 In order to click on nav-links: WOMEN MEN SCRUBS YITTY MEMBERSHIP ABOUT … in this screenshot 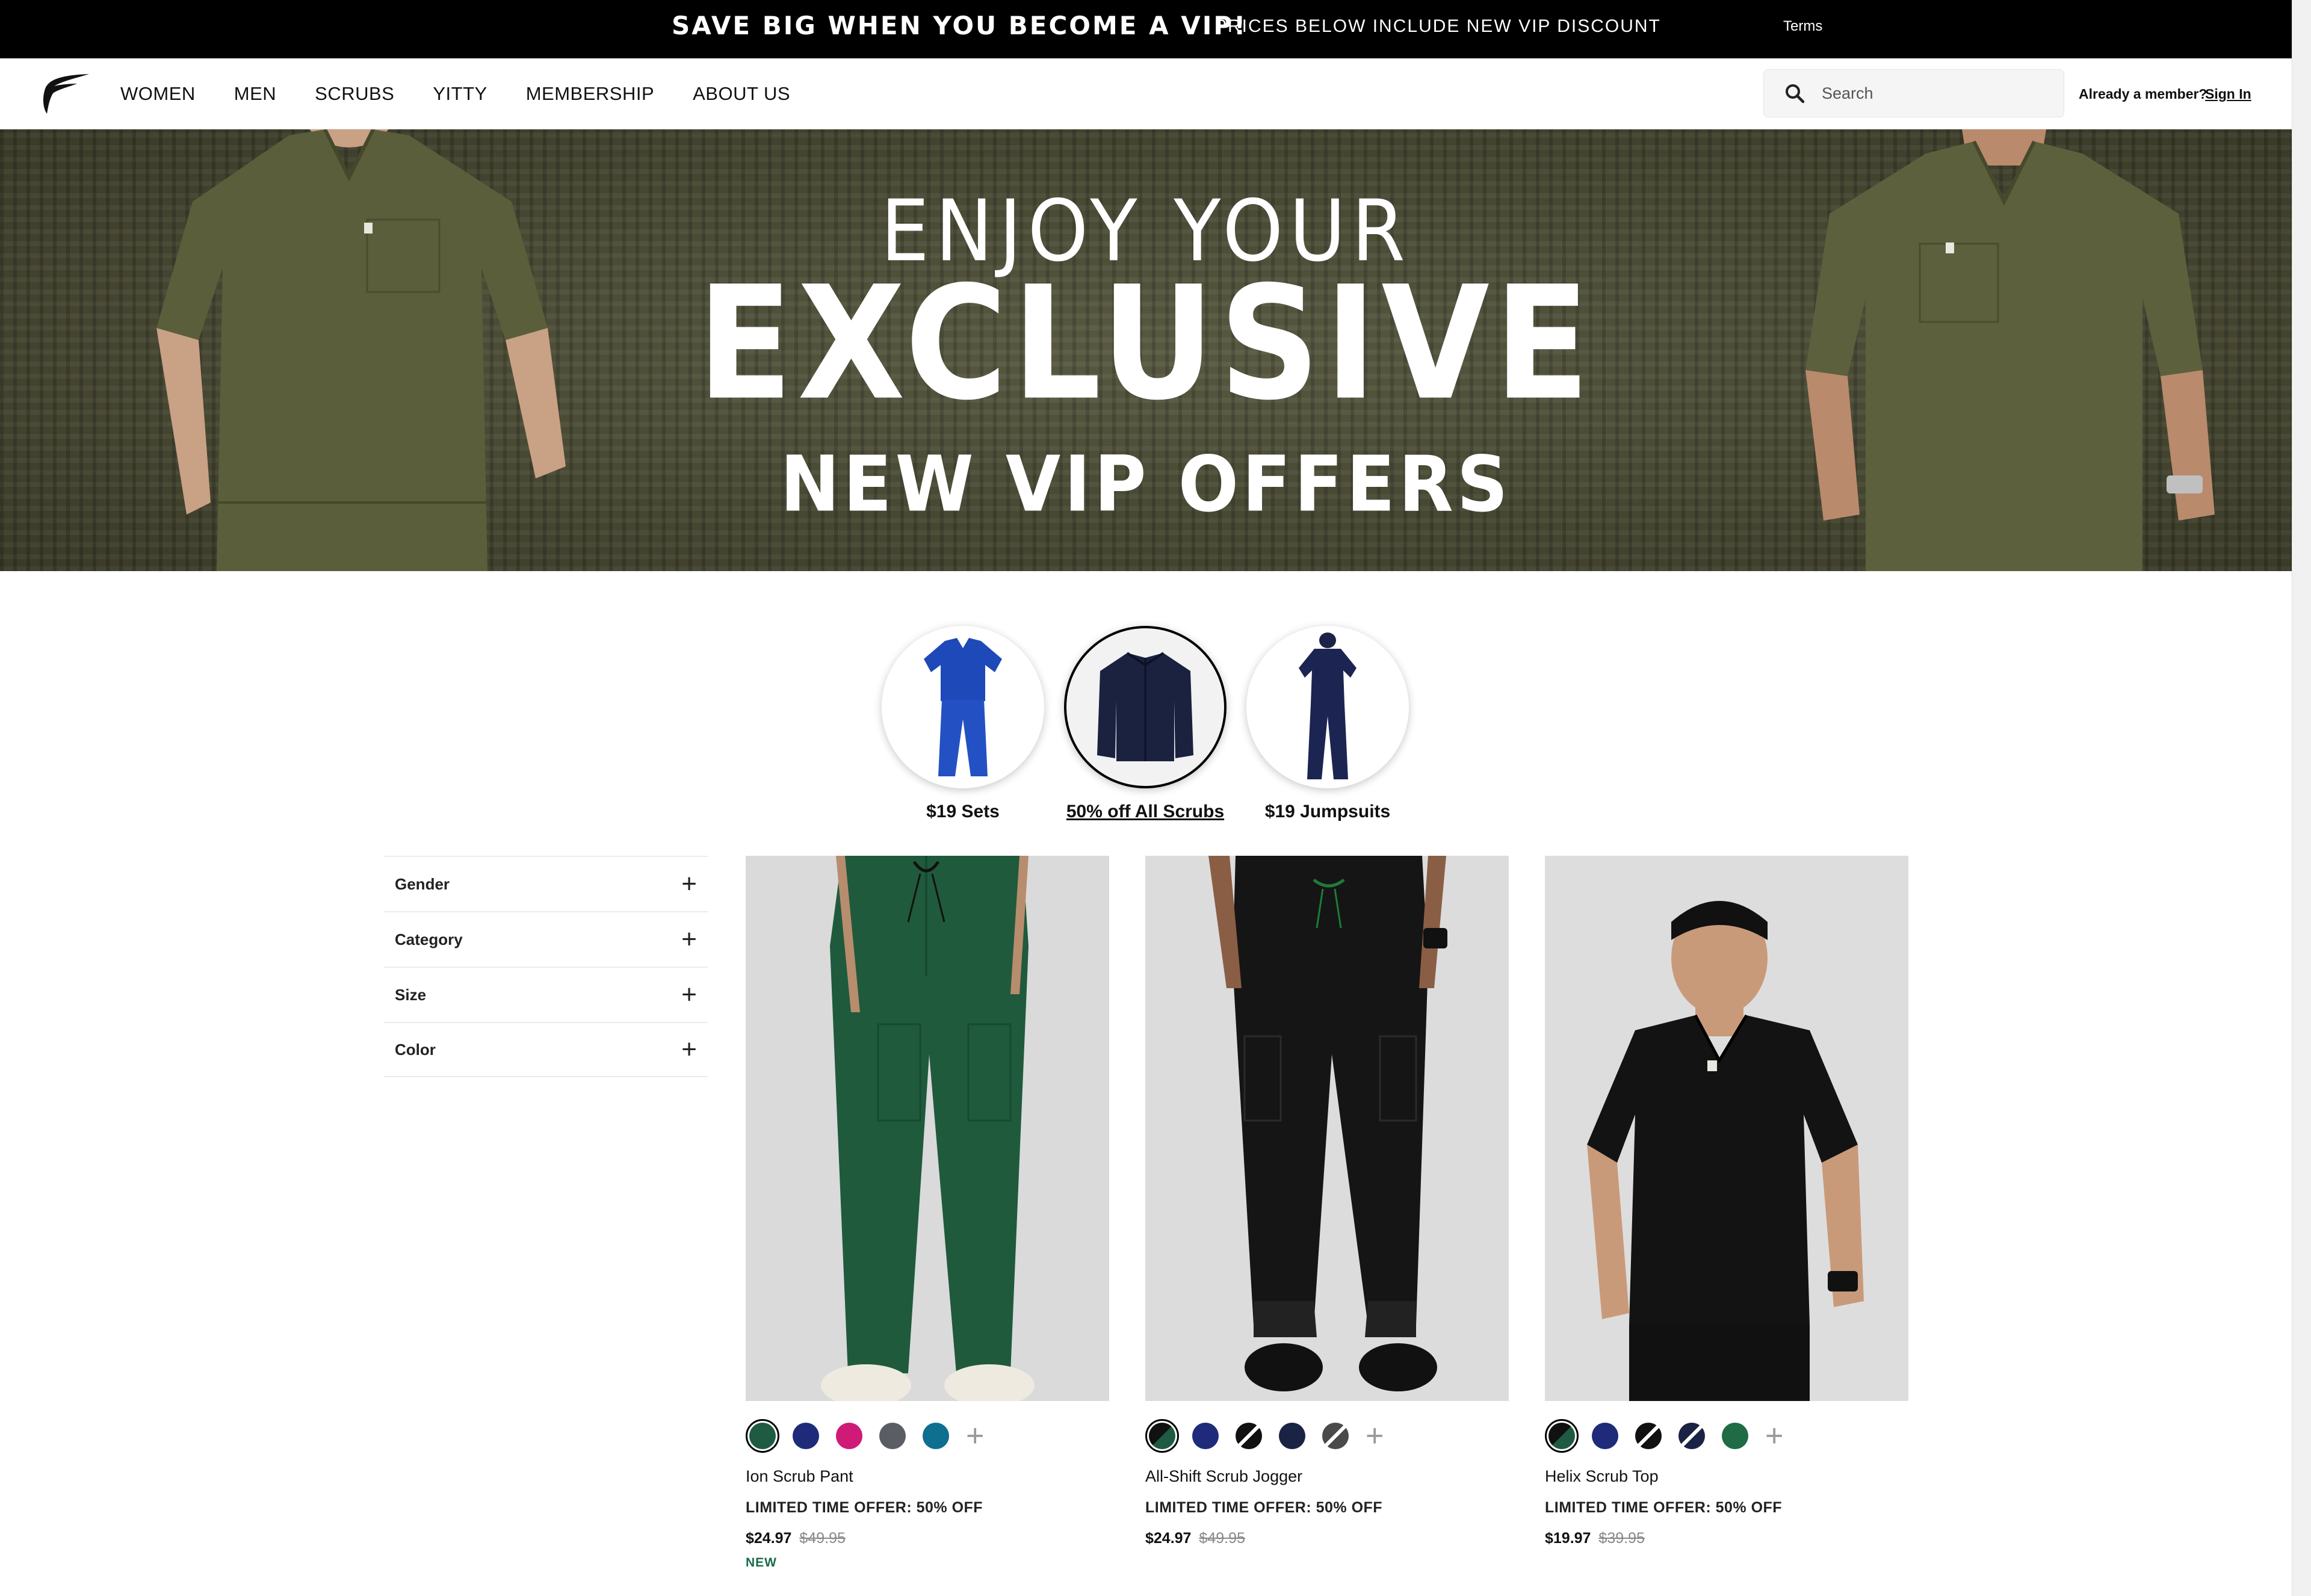, I will do `click(474, 93)`.